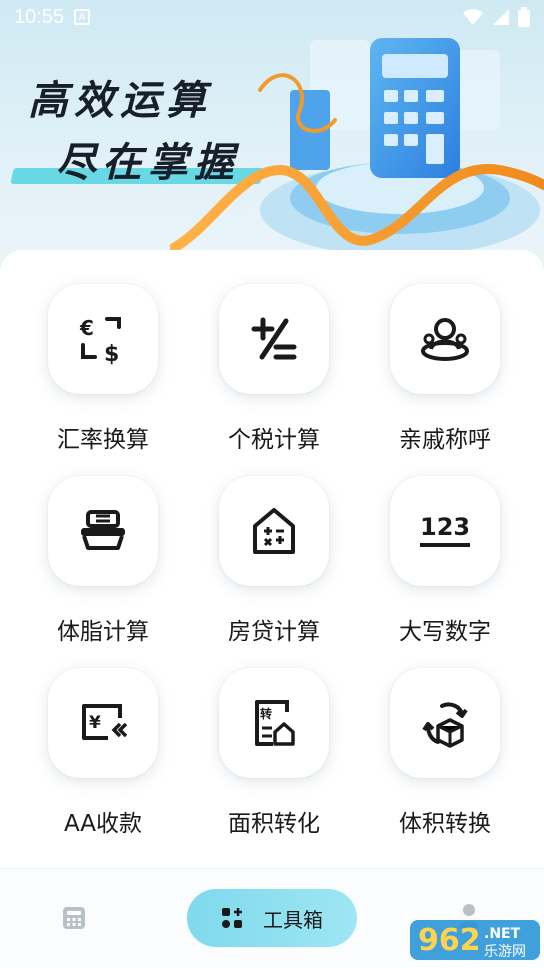 The height and width of the screenshot is (968, 544). I want to click on tool-volume-convert: 体积转换, so click(445, 758).